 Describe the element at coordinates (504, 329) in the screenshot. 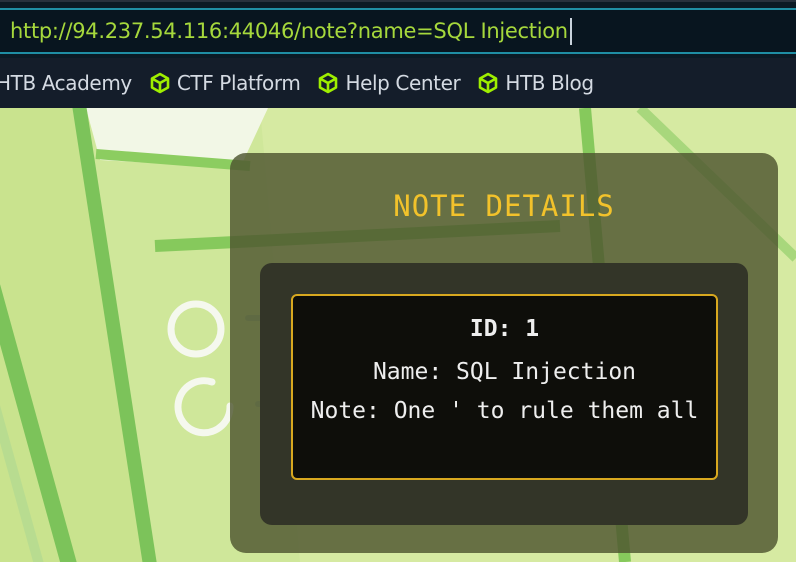

I see `note-id: ID: 1` at that location.